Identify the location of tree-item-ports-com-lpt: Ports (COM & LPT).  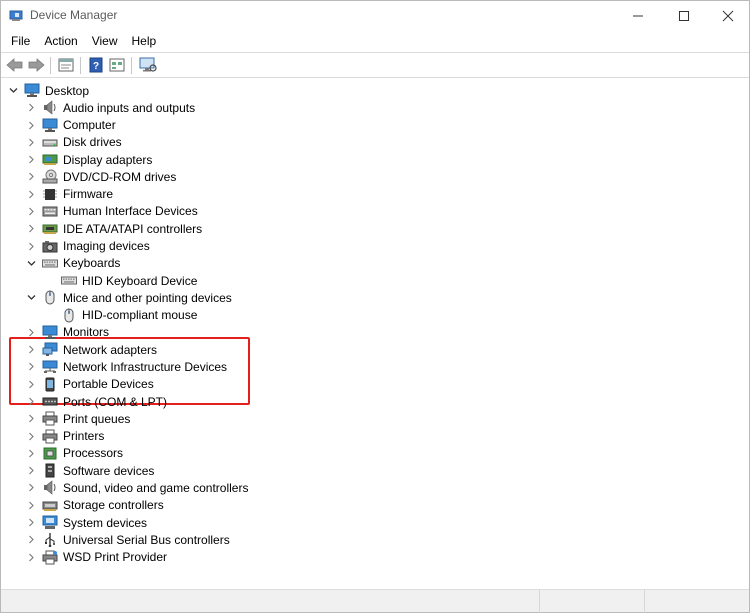
(97, 401).